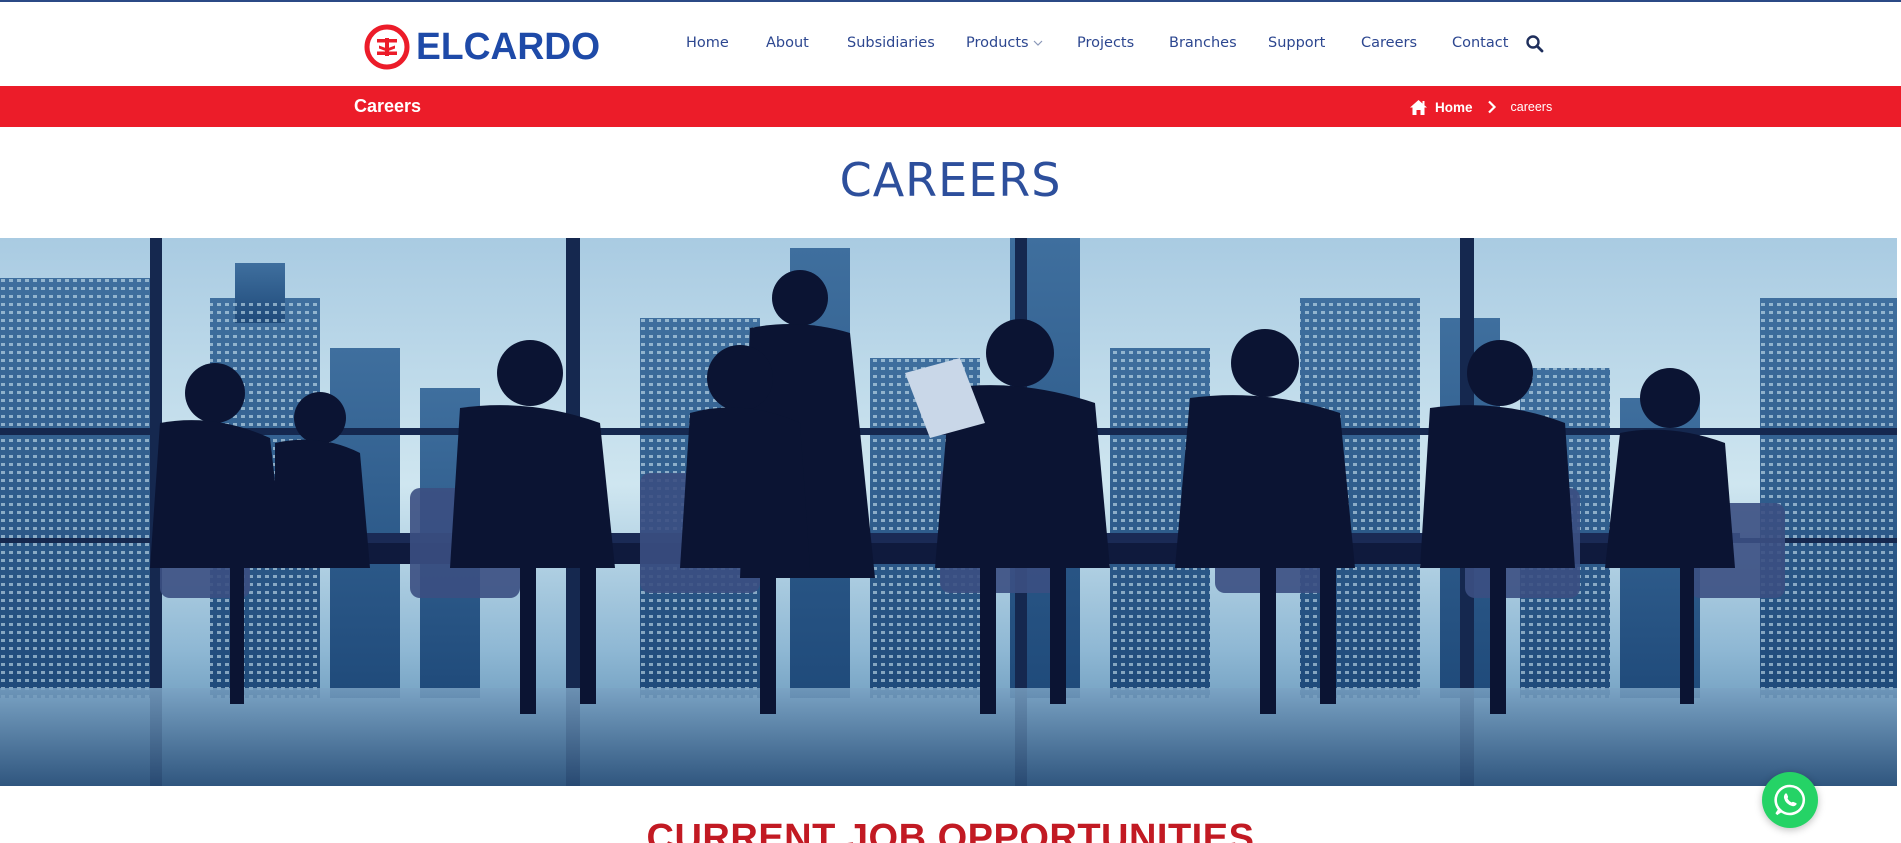  What do you see at coordinates (1105, 43) in the screenshot?
I see `nav-projects: Projects` at bounding box center [1105, 43].